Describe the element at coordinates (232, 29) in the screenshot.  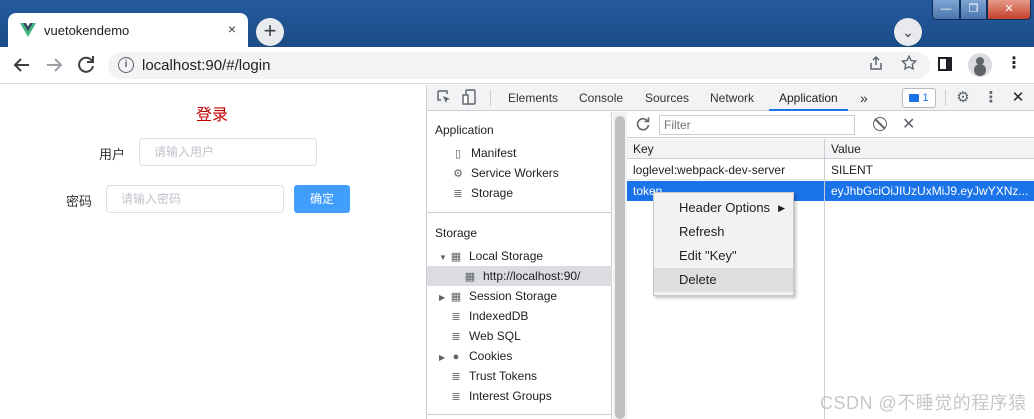
I see `close-icon: ×` at that location.